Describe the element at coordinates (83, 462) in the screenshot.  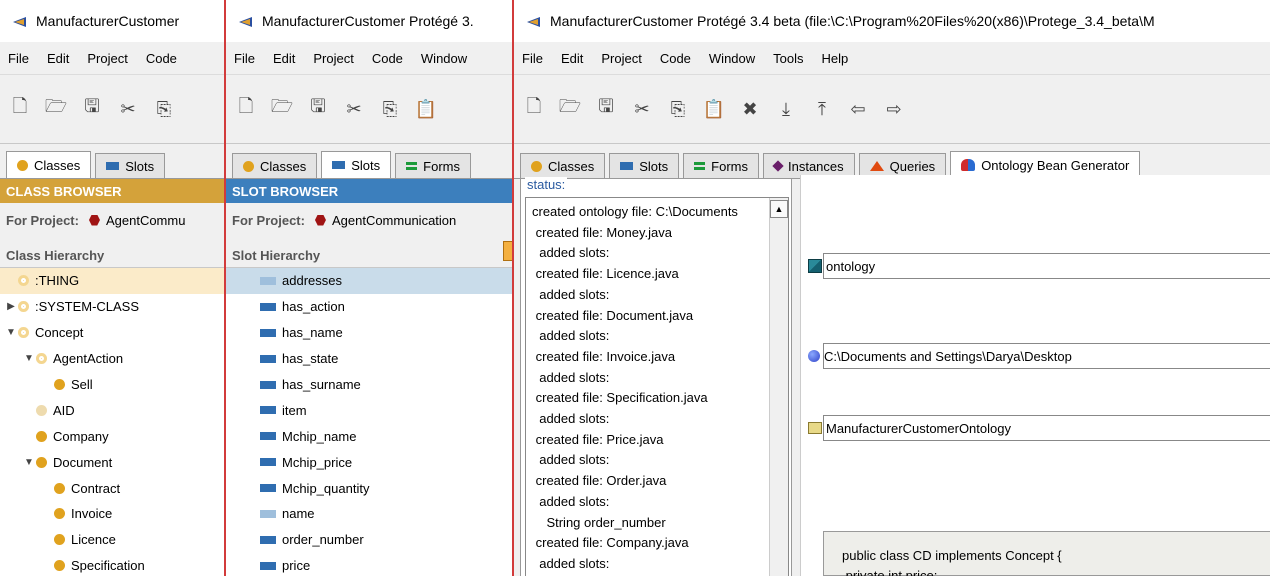
I see `class-label: Document` at that location.